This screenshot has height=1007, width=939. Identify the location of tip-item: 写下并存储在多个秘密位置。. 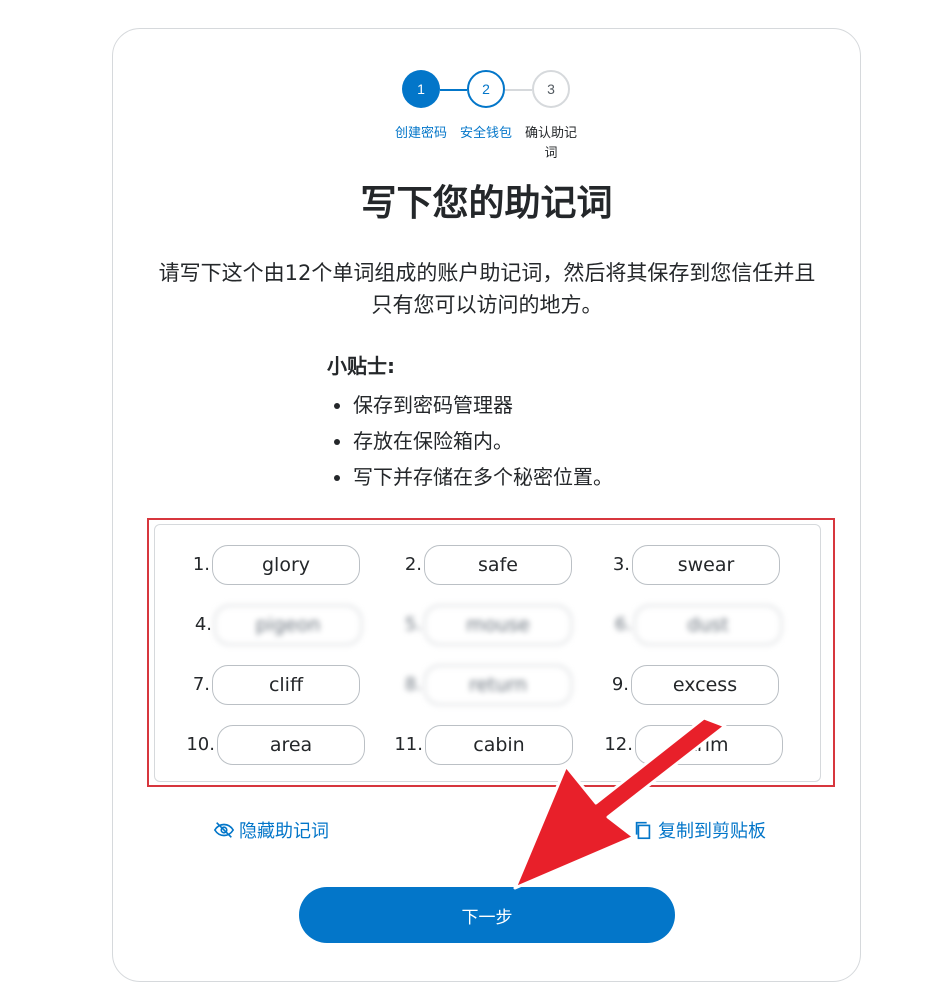
(520, 477).